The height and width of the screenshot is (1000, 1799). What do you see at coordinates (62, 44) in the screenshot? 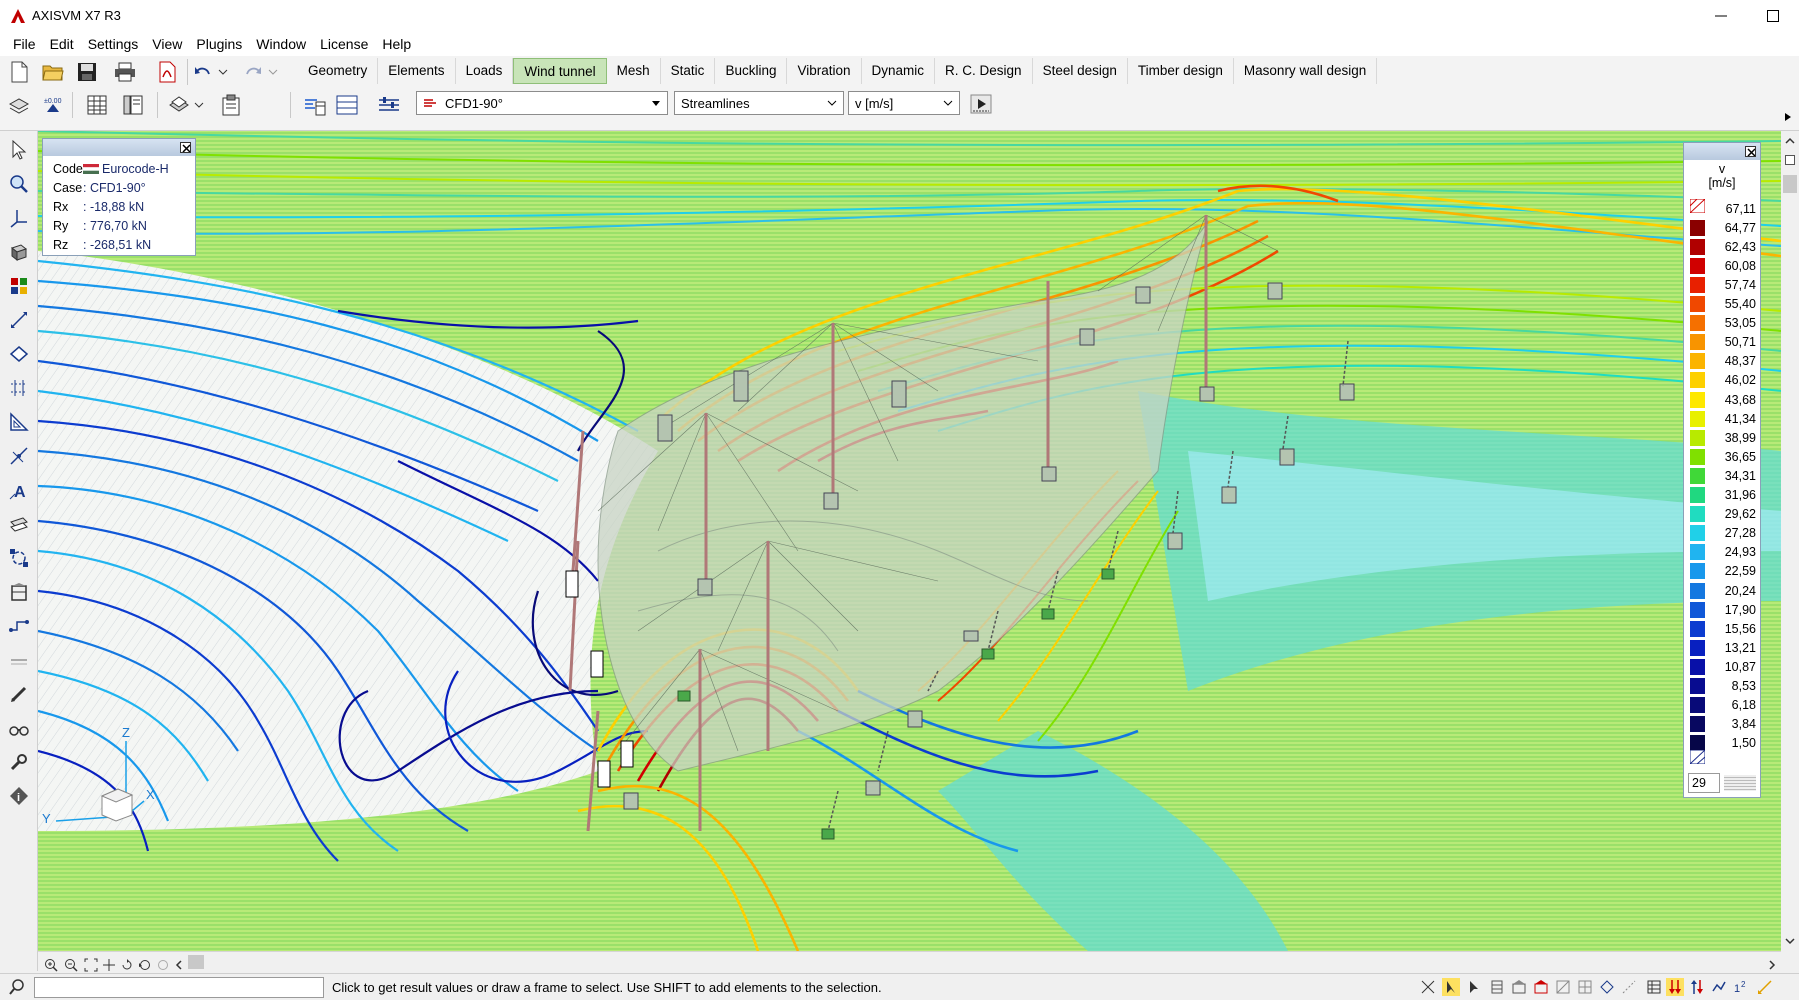
I see `menu-edit: Edit` at bounding box center [62, 44].